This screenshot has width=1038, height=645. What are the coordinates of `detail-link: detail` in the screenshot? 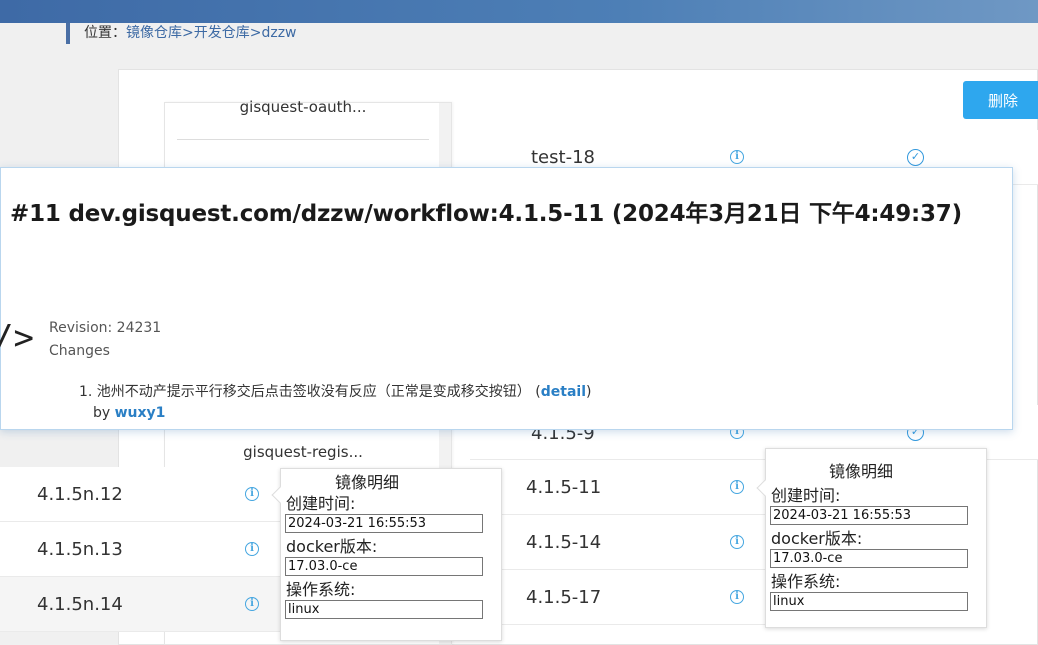 It's located at (563, 392).